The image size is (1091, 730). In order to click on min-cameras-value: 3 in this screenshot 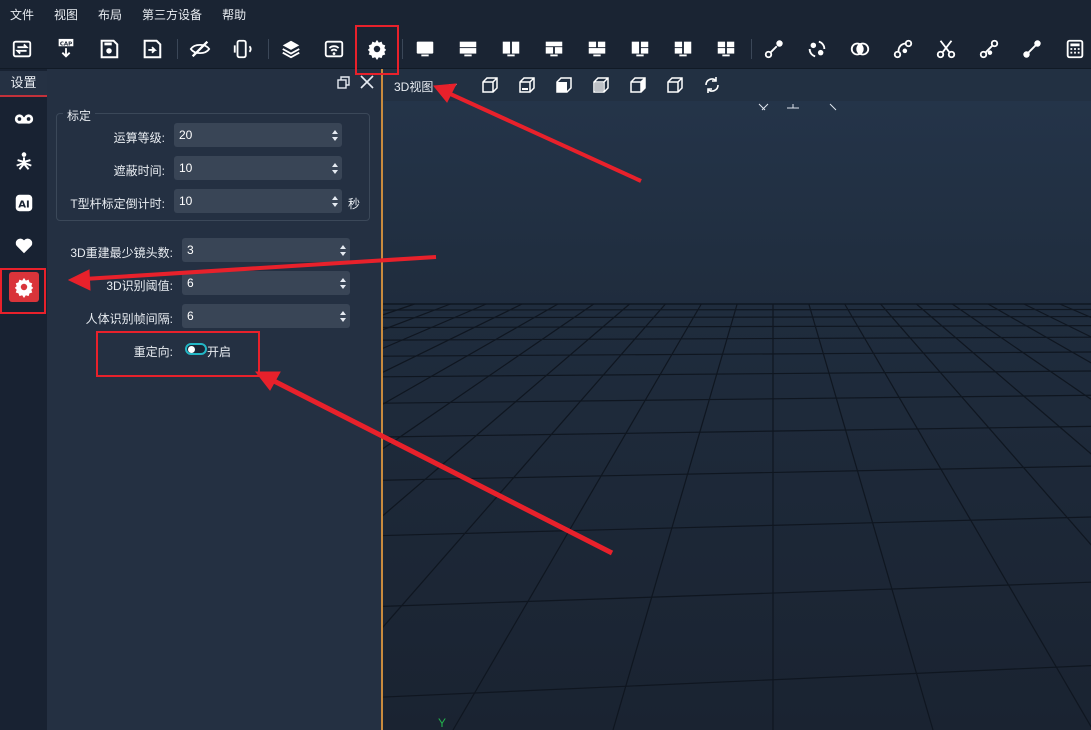, I will do `click(190, 250)`.